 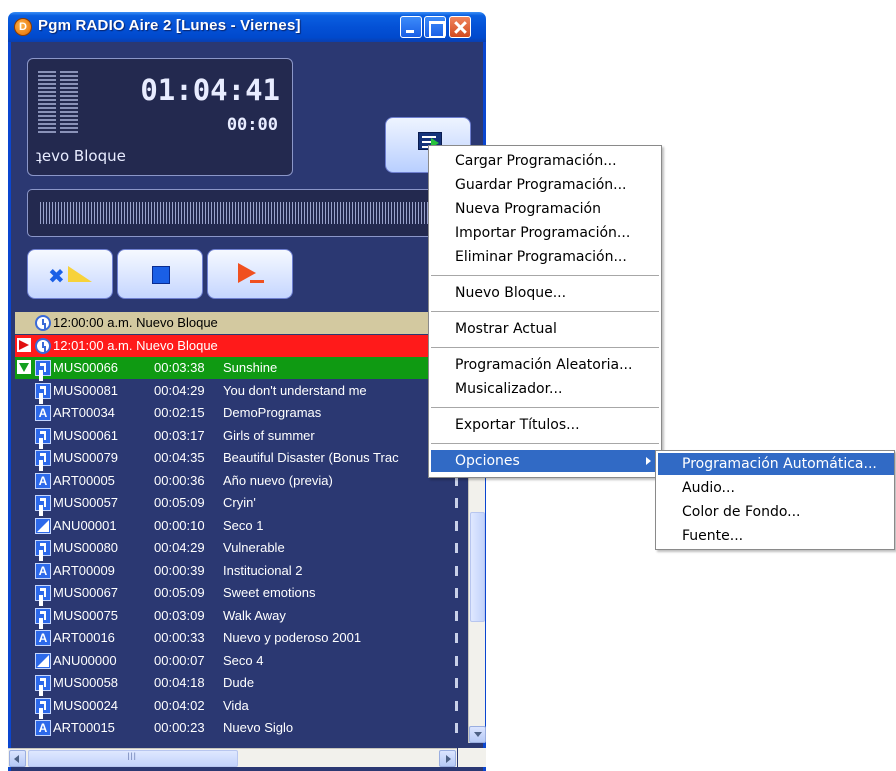 I want to click on playlist-row: A ART00016 00:00:33 Nuevo y poderoso 2001, so click(x=240, y=638).